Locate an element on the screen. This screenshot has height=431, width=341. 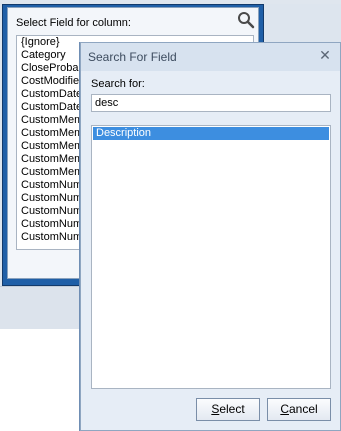
search-icon is located at coordinates (246, 20).